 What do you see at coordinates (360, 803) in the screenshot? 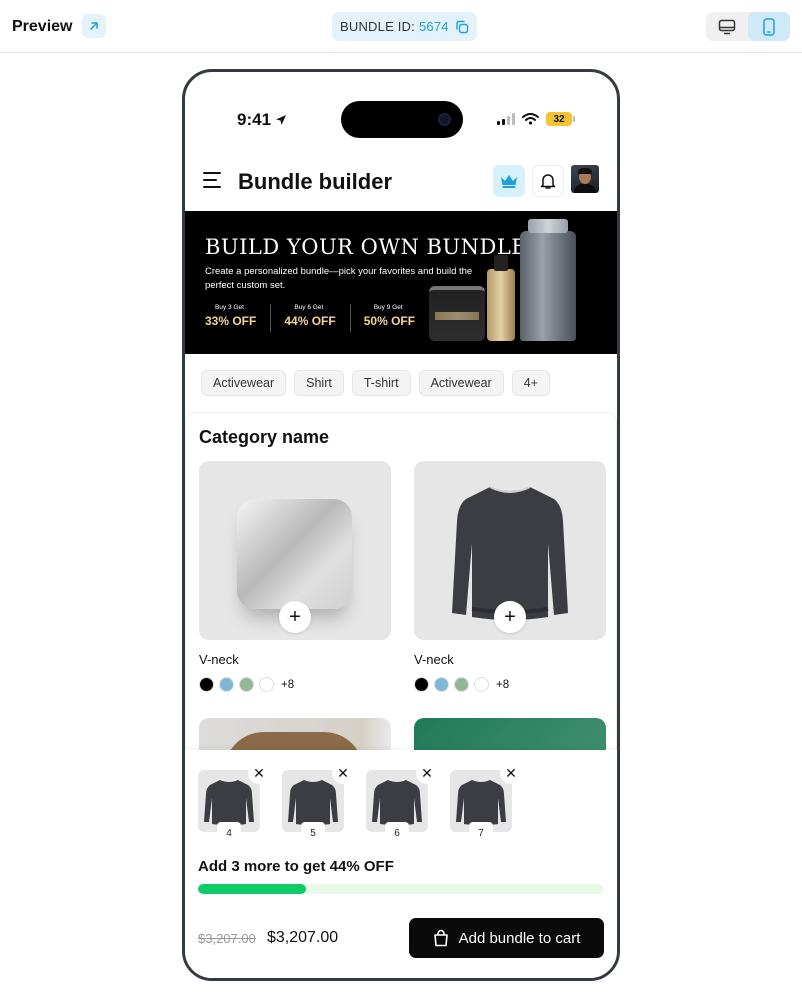
I see `selected-items: ✕ 4 ✕ 5 ✕ 6 ✕ 7` at bounding box center [360, 803].